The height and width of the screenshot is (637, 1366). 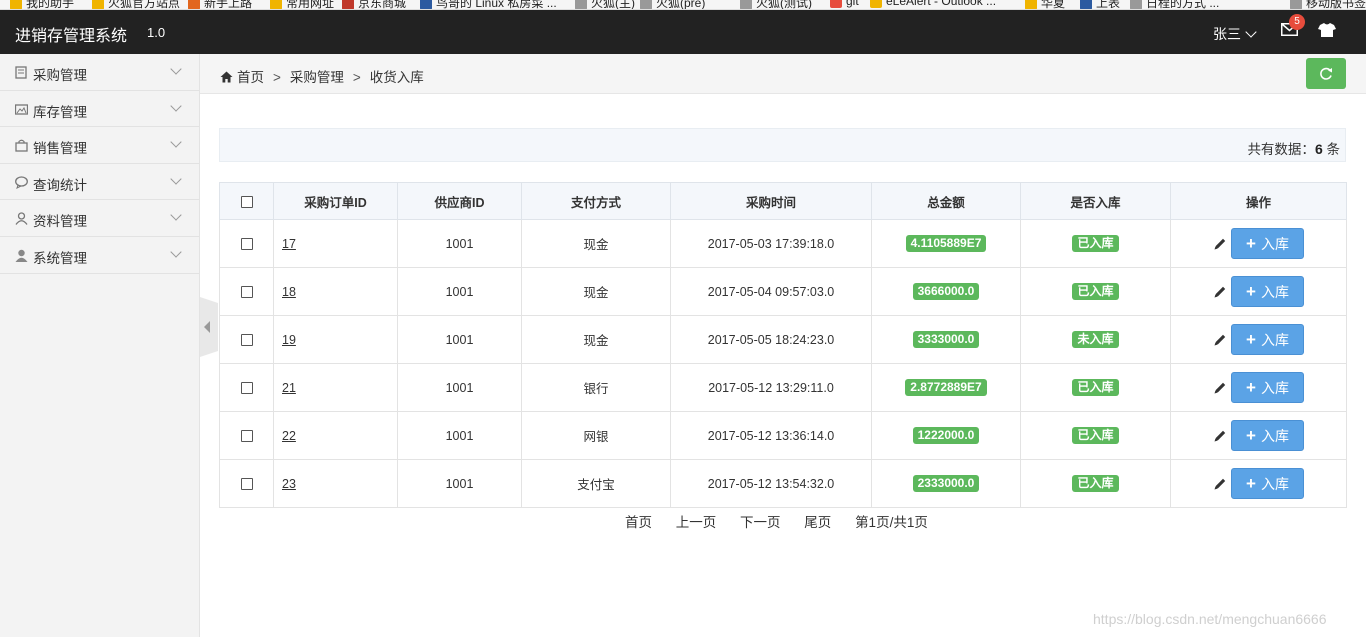 I want to click on bookmark-item: 火狐(pre), so click(x=672, y=4).